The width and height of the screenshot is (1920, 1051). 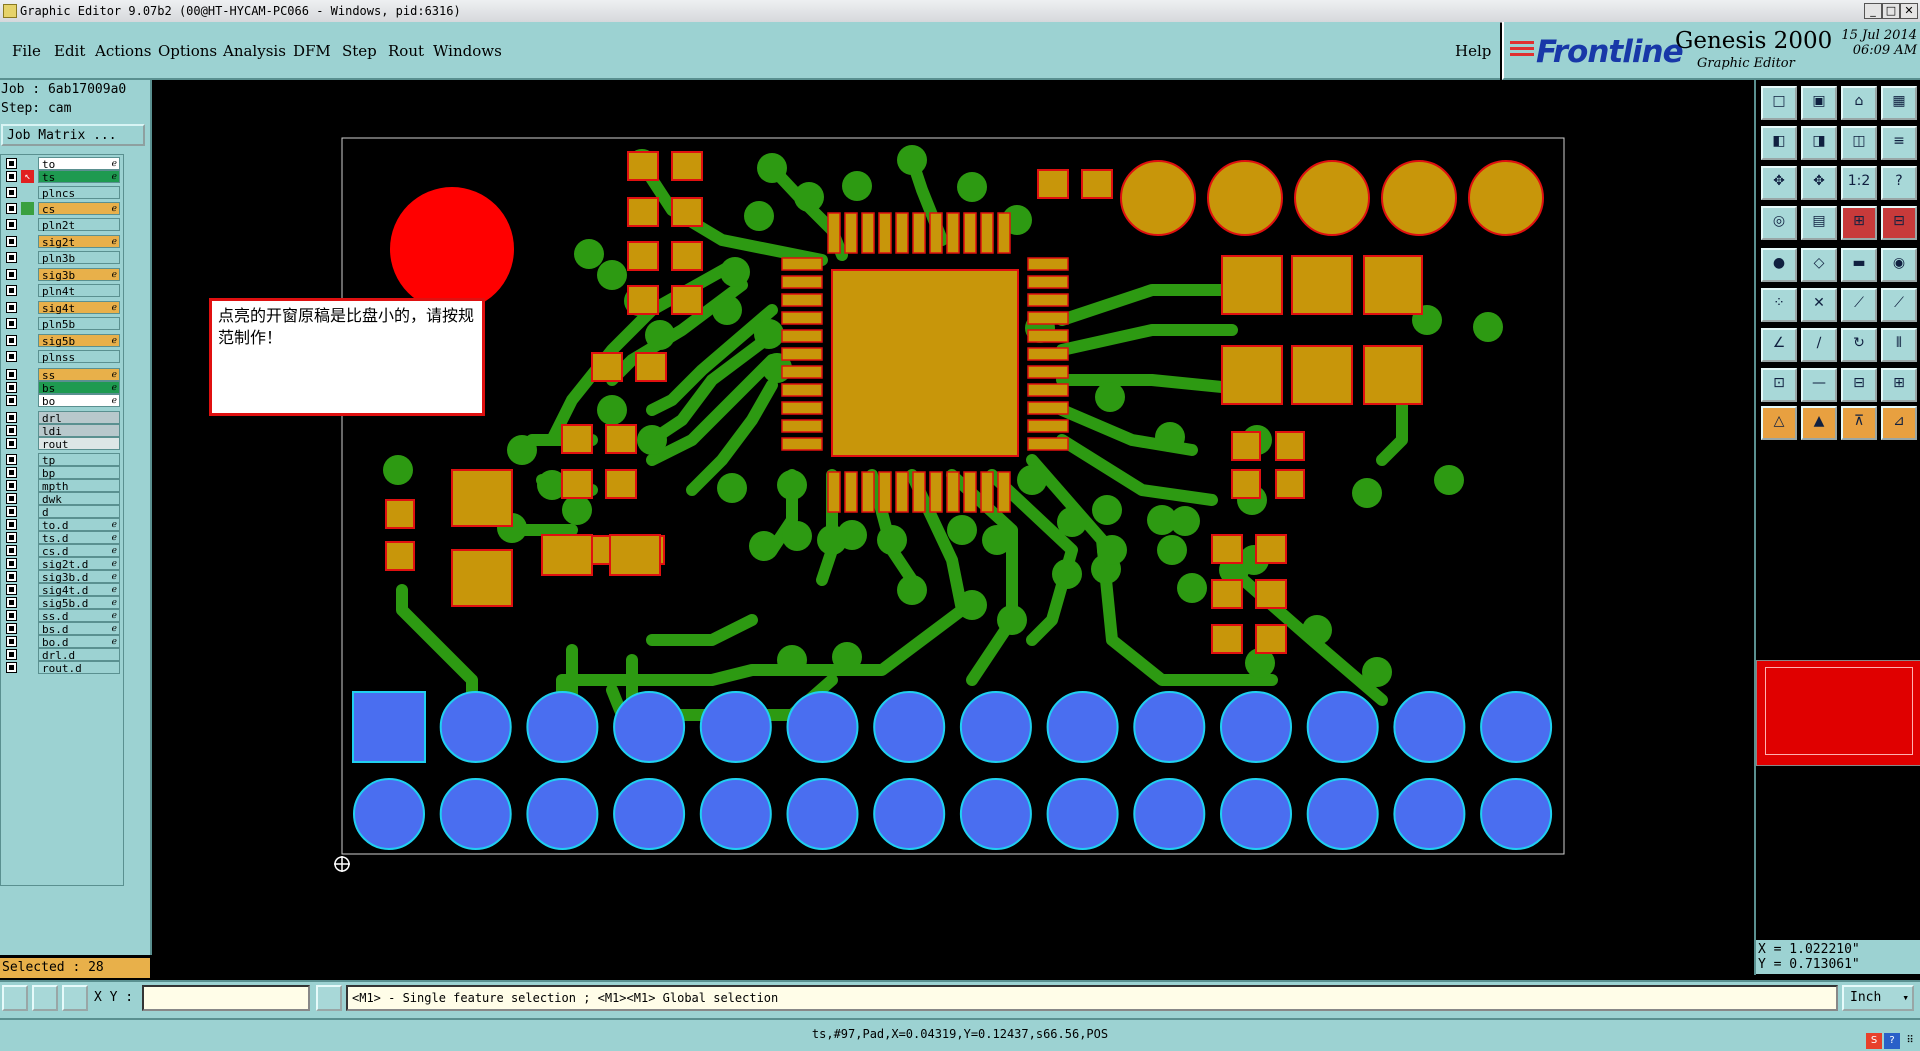 What do you see at coordinates (62, 275) in the screenshot?
I see `layer-row-sig3b: sig3b ℯ` at bounding box center [62, 275].